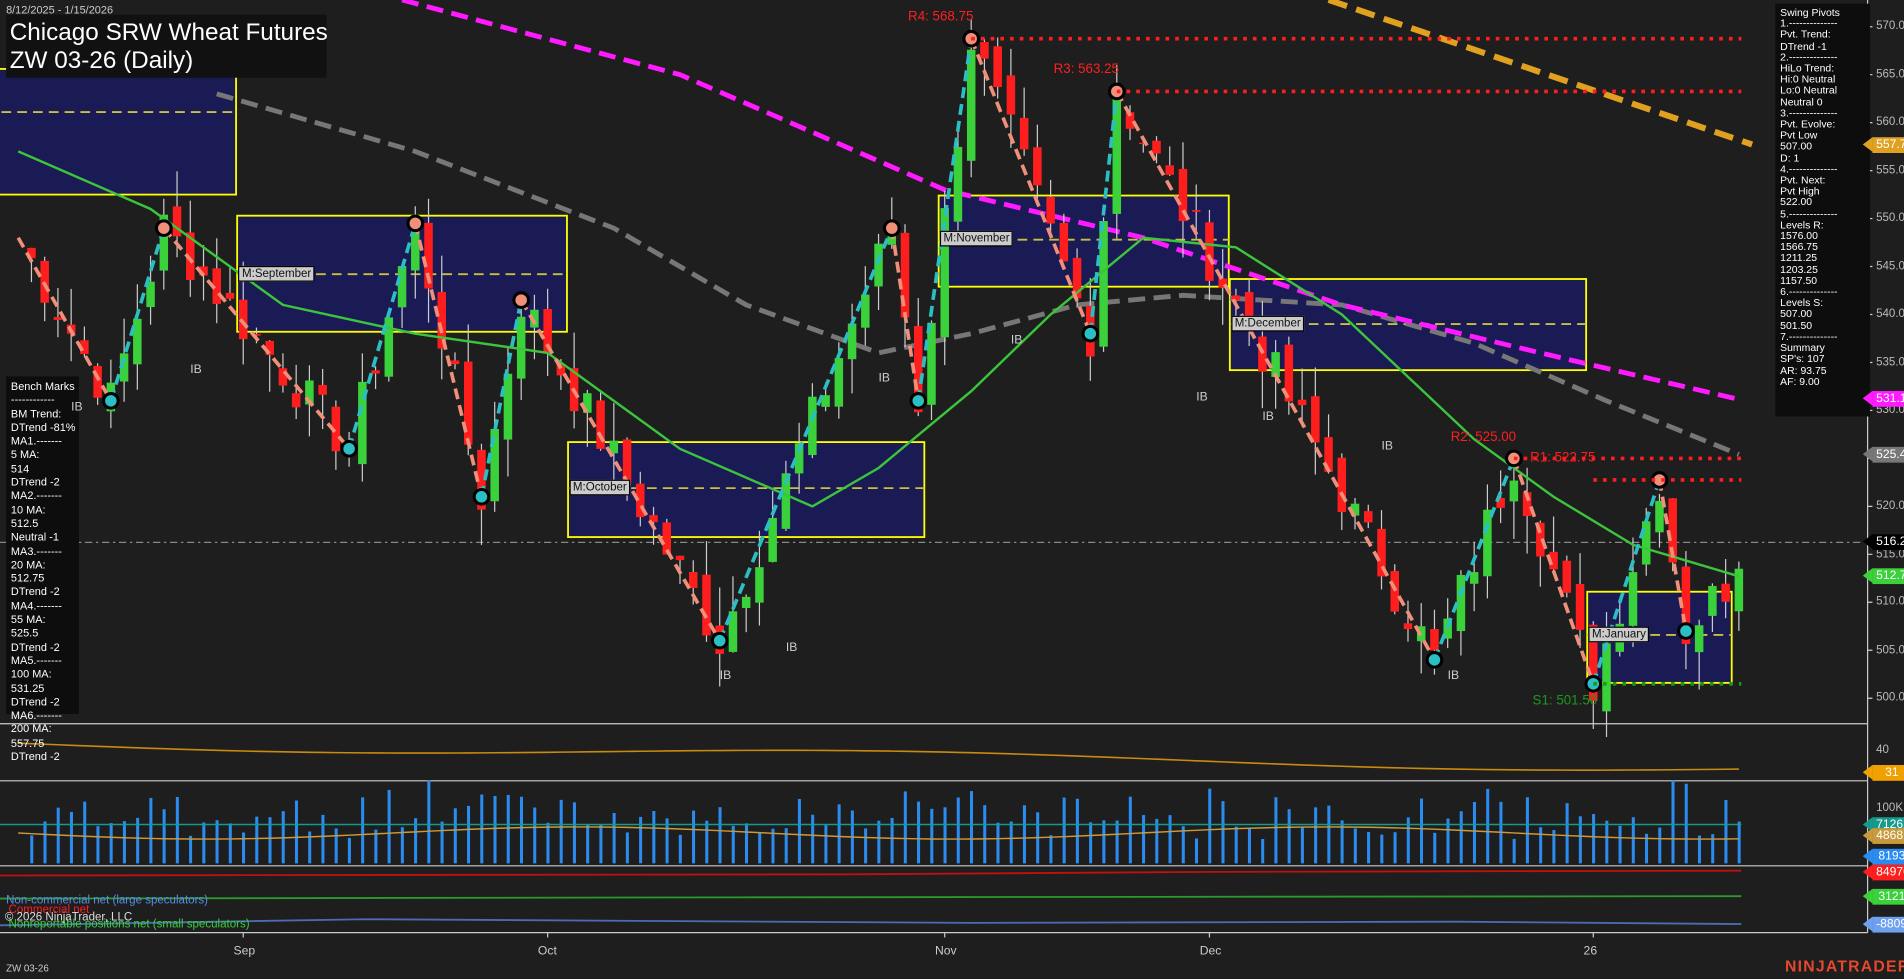  Describe the element at coordinates (1890, 170) in the screenshot. I see `y-tick-label: 555.00` at that location.